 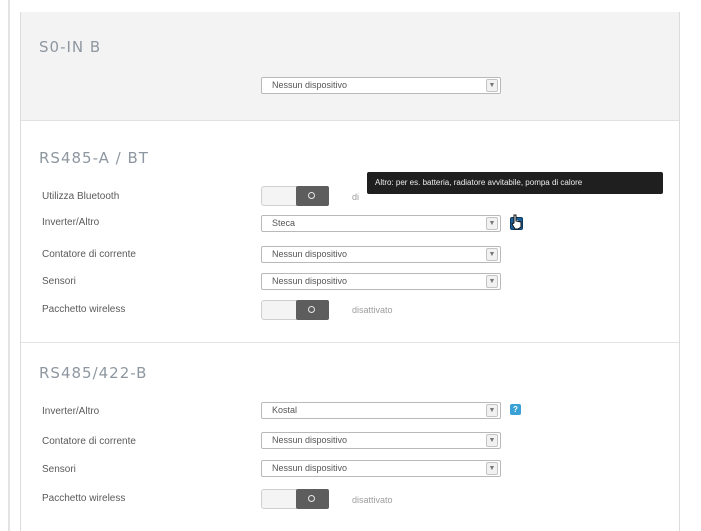 I want to click on section-title-rs485-a-bt: RS485-A / BT, so click(x=94, y=158).